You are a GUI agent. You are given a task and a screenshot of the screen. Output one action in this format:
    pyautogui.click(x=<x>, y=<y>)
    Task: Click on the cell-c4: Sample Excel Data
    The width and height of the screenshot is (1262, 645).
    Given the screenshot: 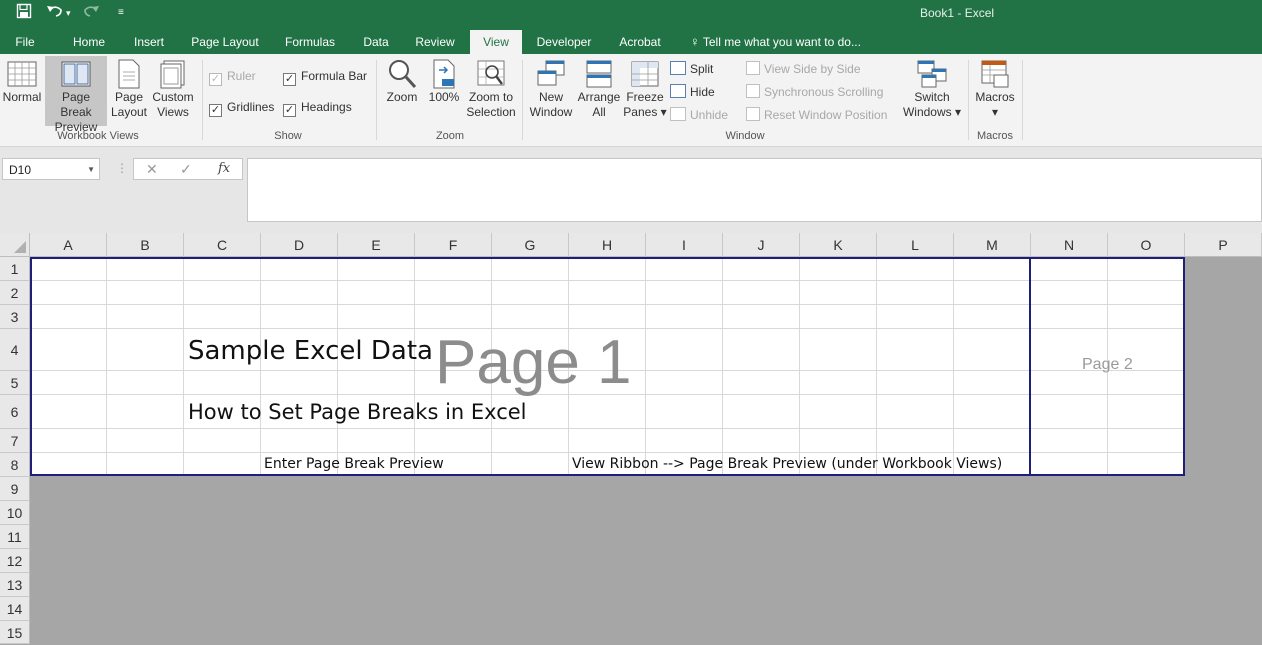 What is the action you would take?
    pyautogui.click(x=310, y=351)
    